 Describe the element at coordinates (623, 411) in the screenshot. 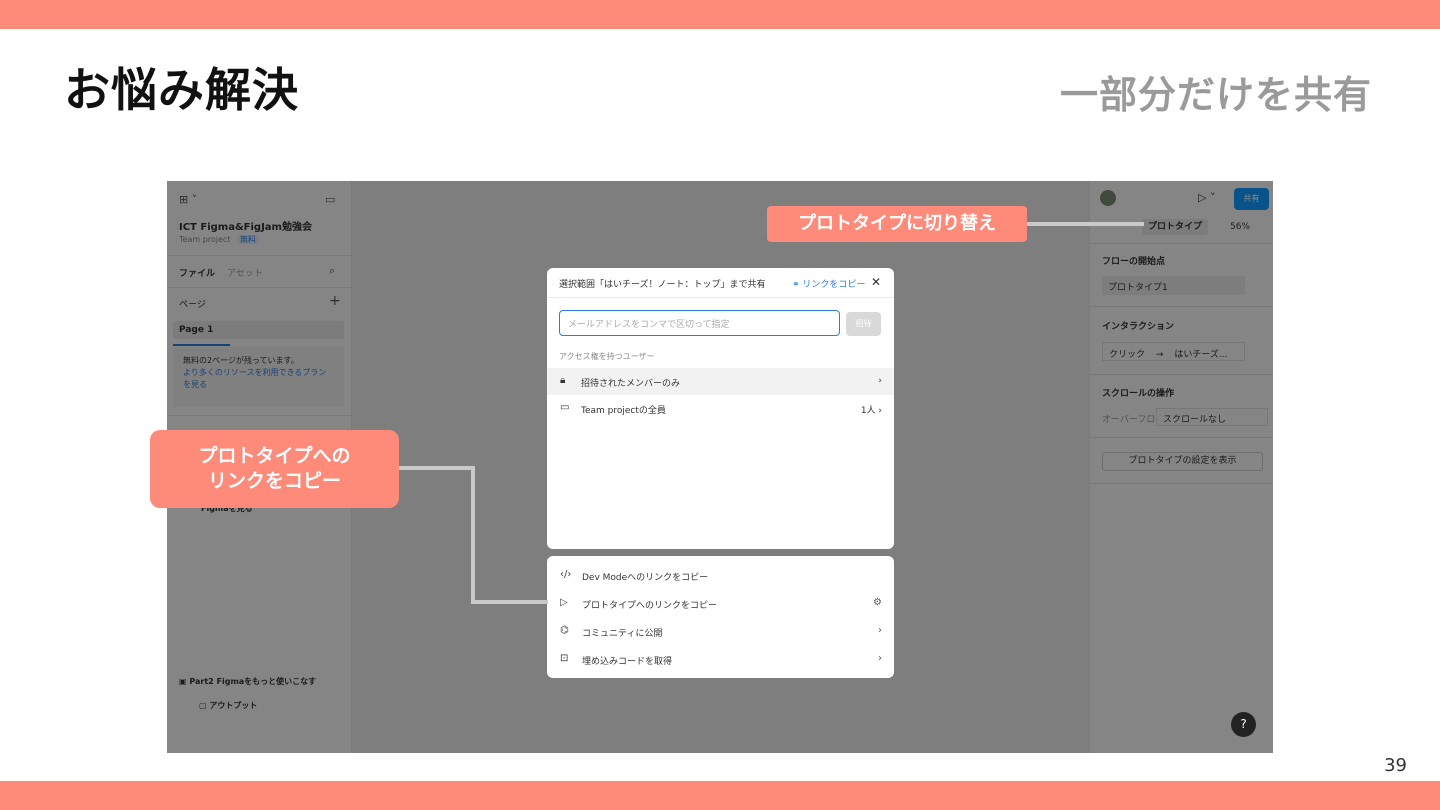

I see `access-label: Team projectの全員` at that location.